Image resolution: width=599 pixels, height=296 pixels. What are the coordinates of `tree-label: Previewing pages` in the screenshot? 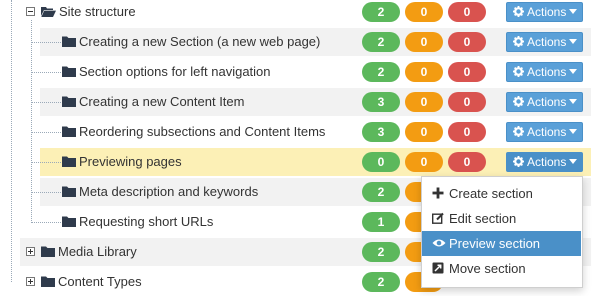 It's located at (130, 162).